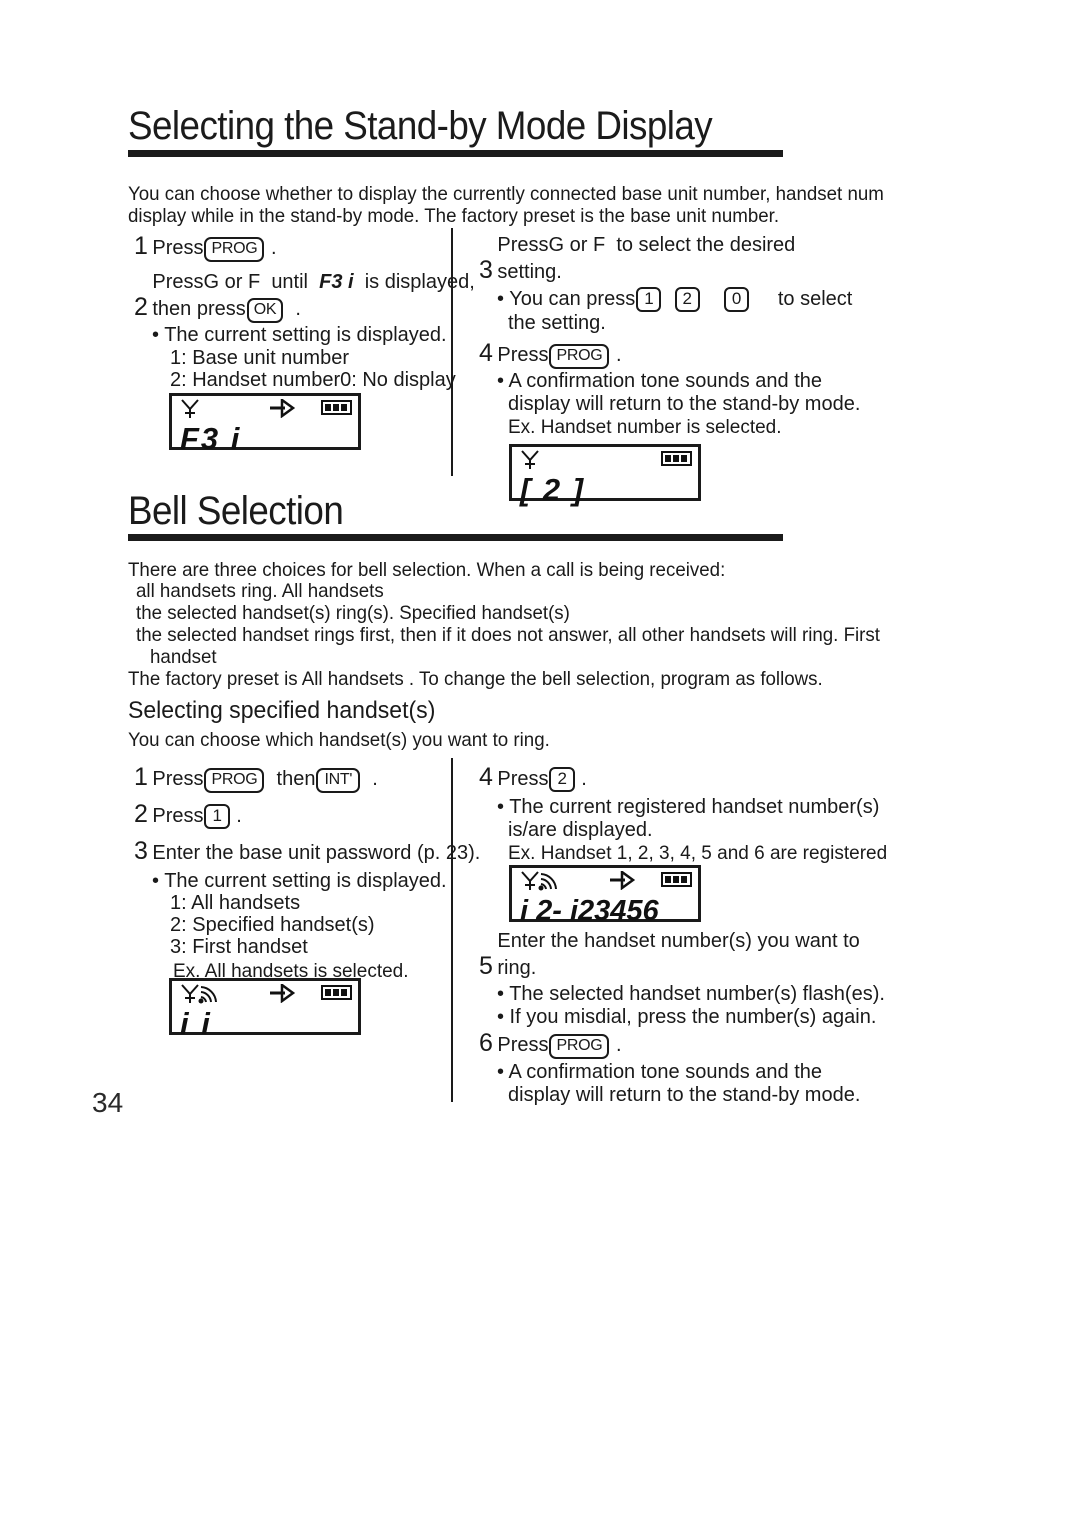 This screenshot has height=1528, width=1080. I want to click on step-text: Press PROG then INT' ., so click(265, 779).